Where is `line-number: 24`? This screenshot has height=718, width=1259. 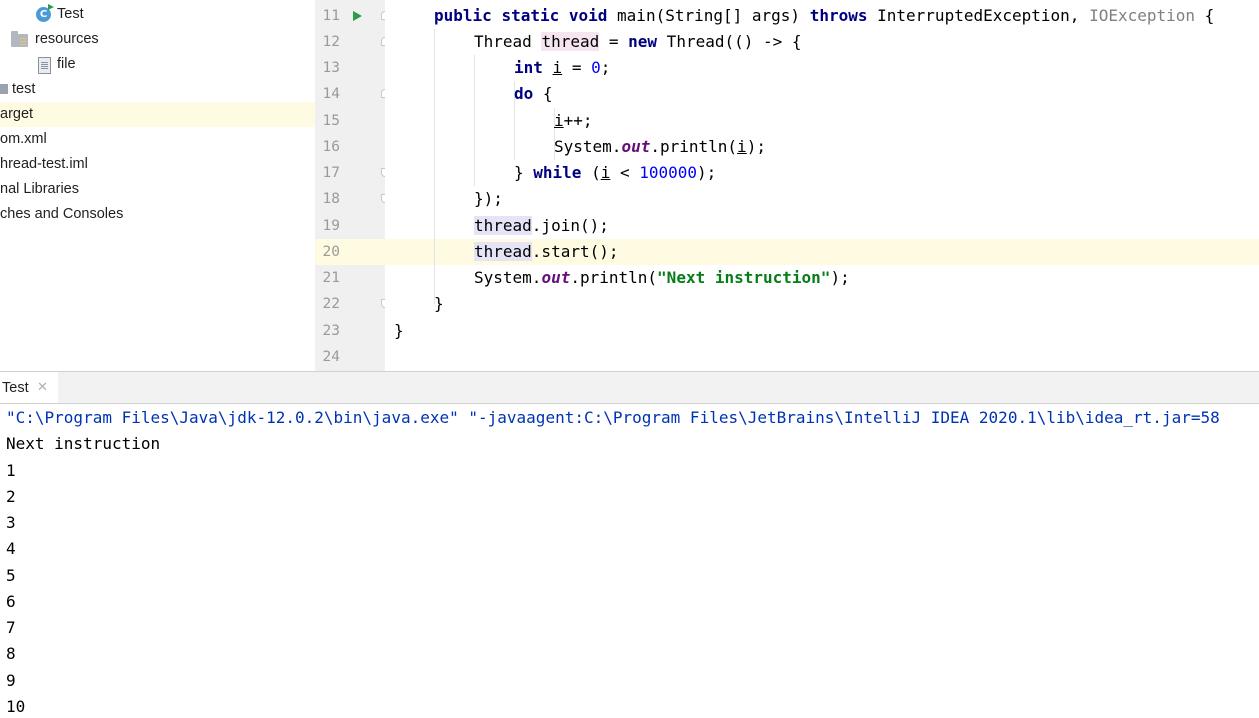 line-number: 24 is located at coordinates (331, 357).